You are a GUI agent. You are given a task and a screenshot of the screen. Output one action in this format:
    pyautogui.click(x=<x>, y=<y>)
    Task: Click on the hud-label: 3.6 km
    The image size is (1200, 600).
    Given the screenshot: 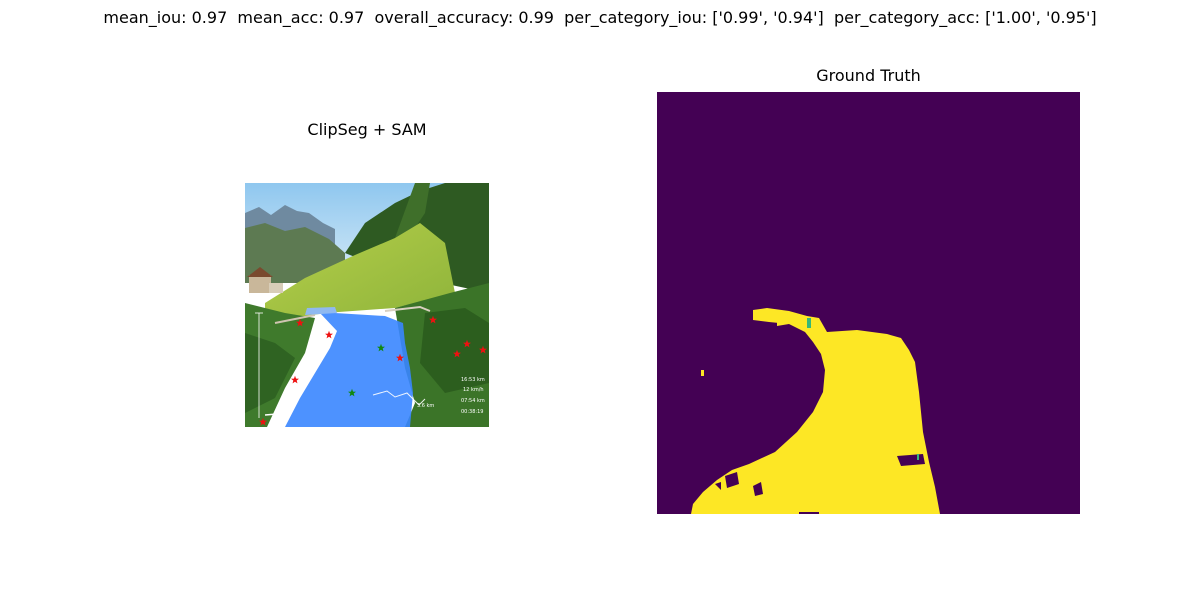 What is the action you would take?
    pyautogui.click(x=425, y=406)
    